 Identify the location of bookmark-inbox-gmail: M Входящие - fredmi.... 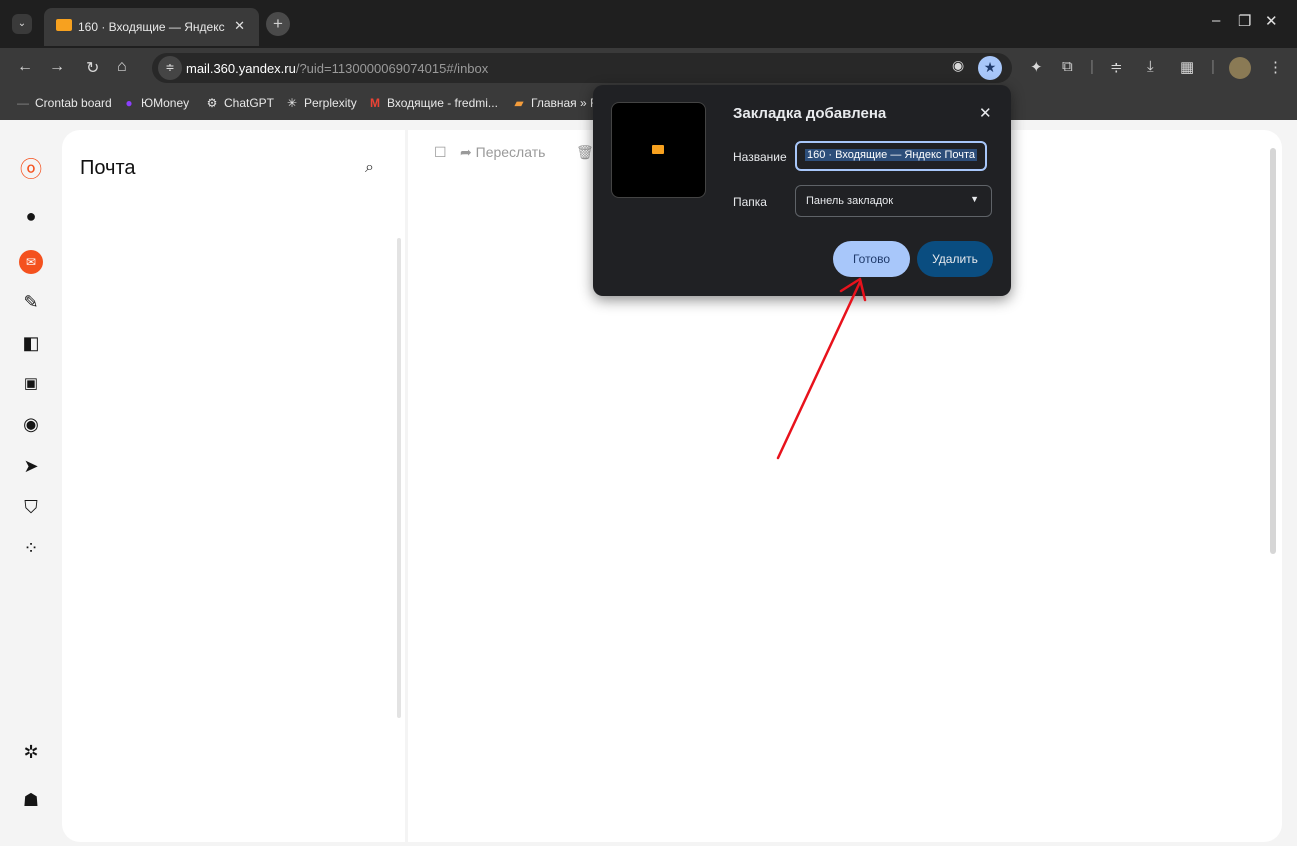
(433, 103).